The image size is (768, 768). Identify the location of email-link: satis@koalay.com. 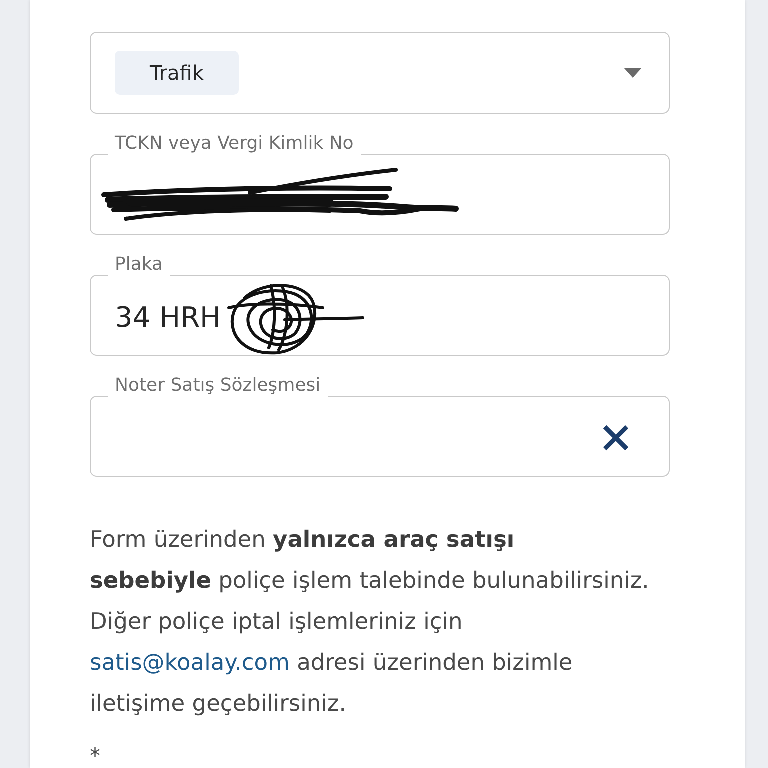
(190, 663).